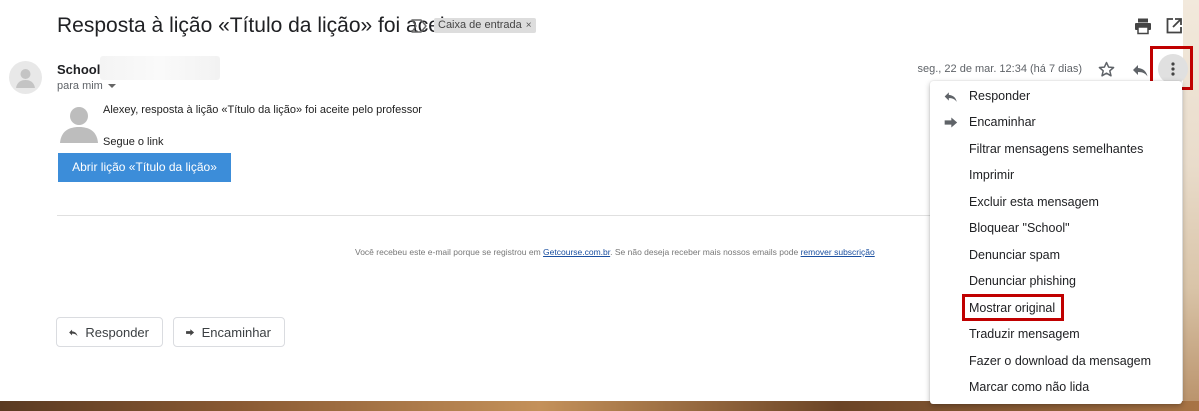 The width and height of the screenshot is (1199, 411). Describe the element at coordinates (576, 252) in the screenshot. I see `site-link: Getcourse.com.br` at that location.